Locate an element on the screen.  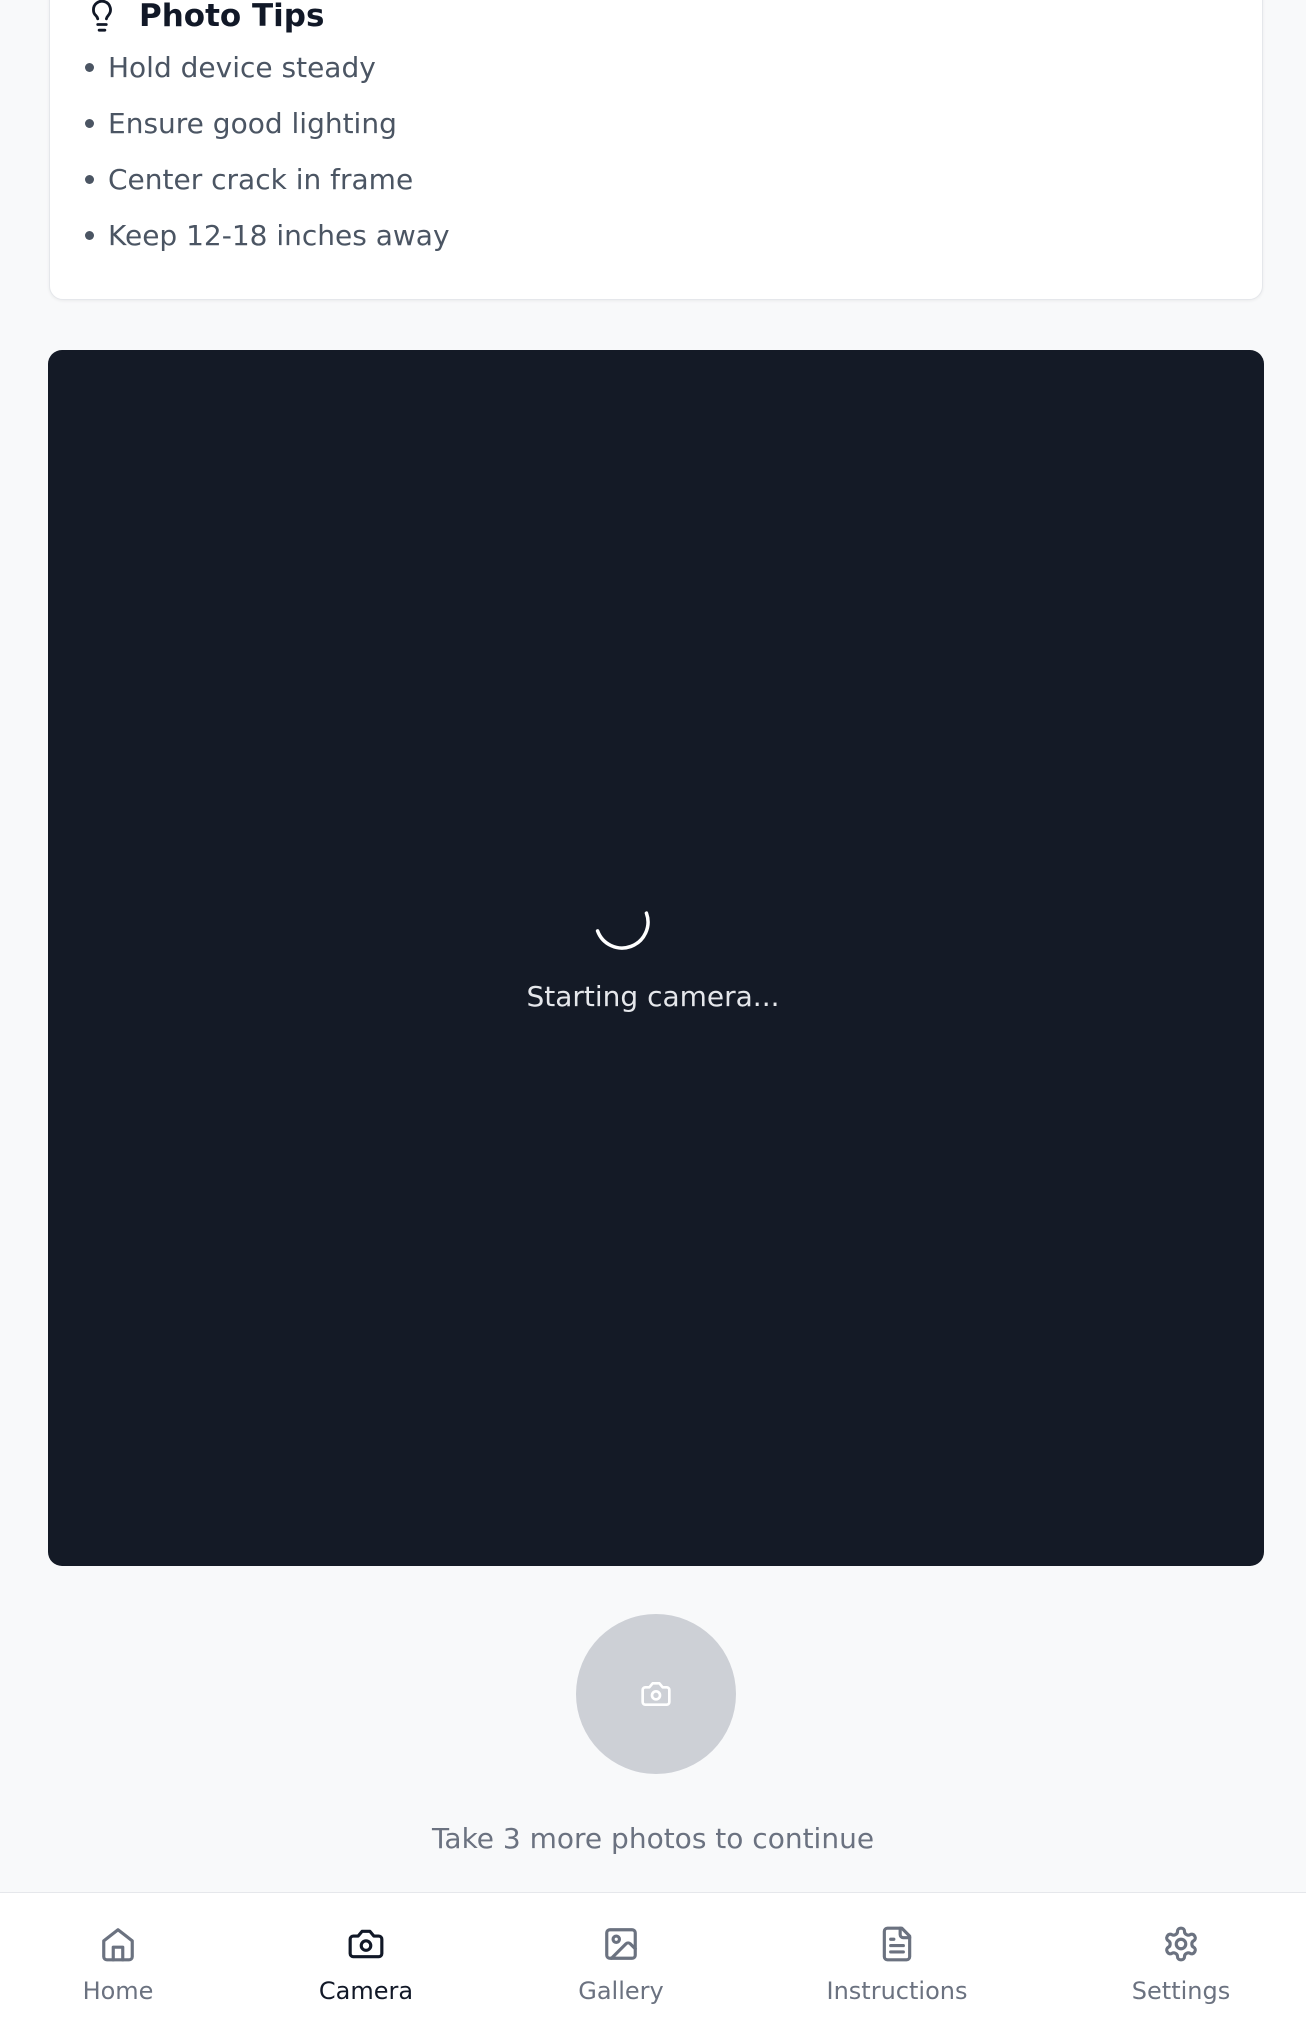
tip-text: Keep 12-18 inches away is located at coordinates (279, 235).